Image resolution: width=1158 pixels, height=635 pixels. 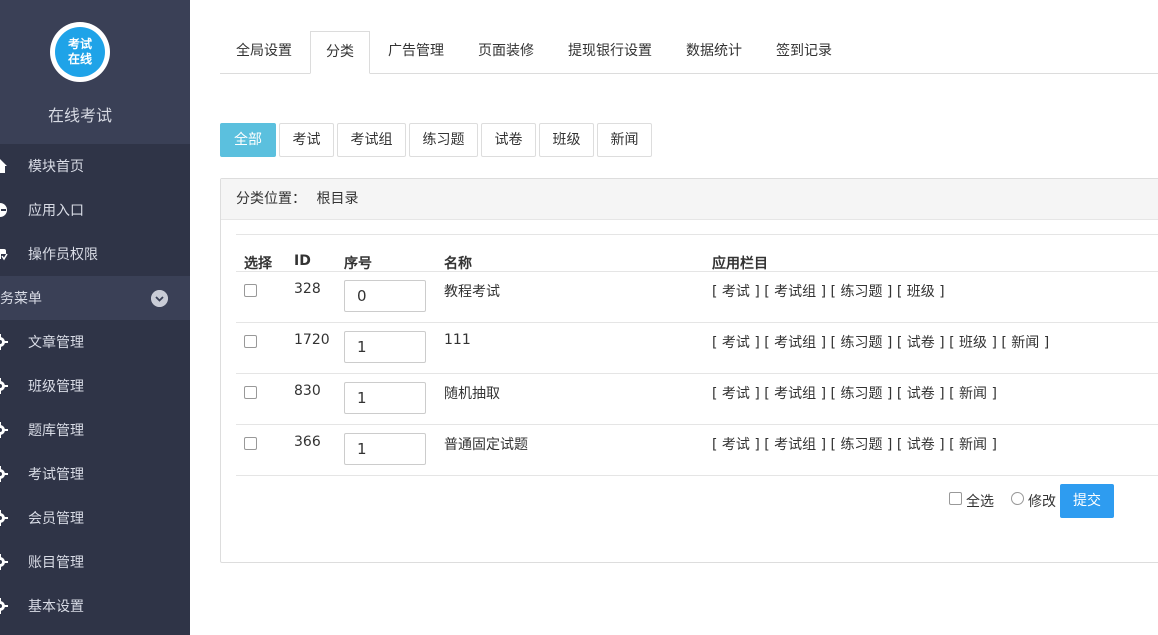 I want to click on table-top-border, so click(x=697, y=234).